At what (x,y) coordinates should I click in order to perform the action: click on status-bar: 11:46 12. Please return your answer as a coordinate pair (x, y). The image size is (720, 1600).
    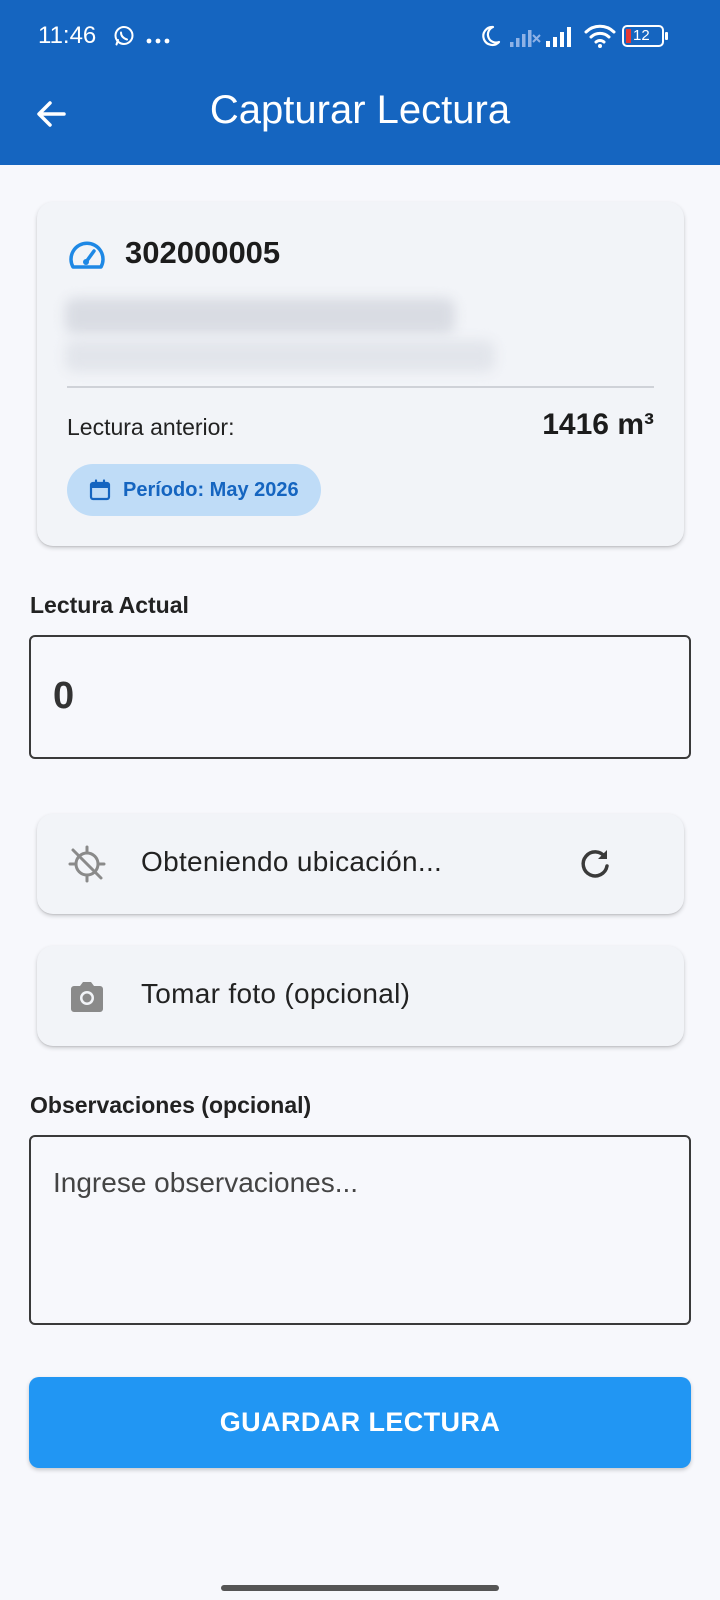
    Looking at the image, I should click on (360, 37).